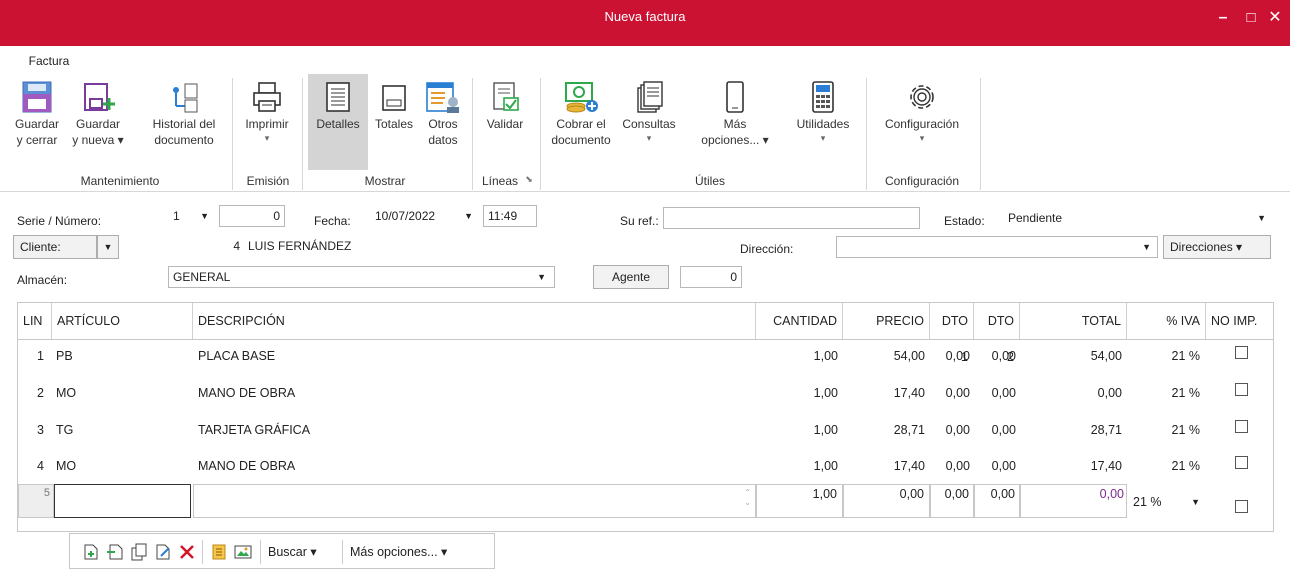 Image resolution: width=1290 pixels, height=574 pixels. Describe the element at coordinates (735, 111) in the screenshot. I see `more-options-button: Más opciones... ▾` at that location.